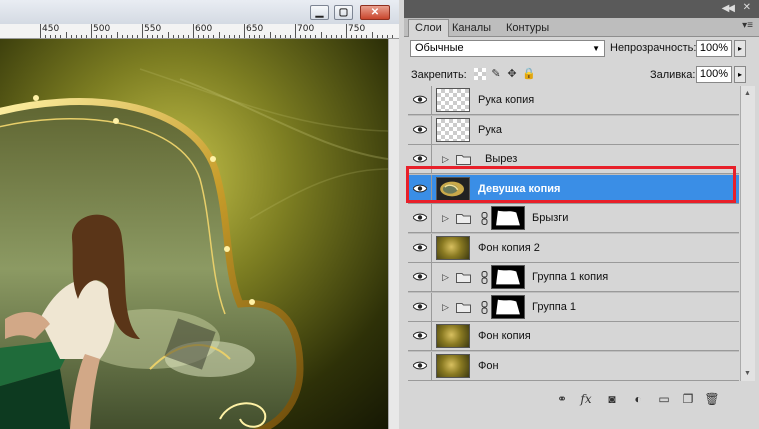 The height and width of the screenshot is (429, 759). Describe the element at coordinates (747, 25) in the screenshot. I see `panel-menu-icon: ▾≡` at that location.